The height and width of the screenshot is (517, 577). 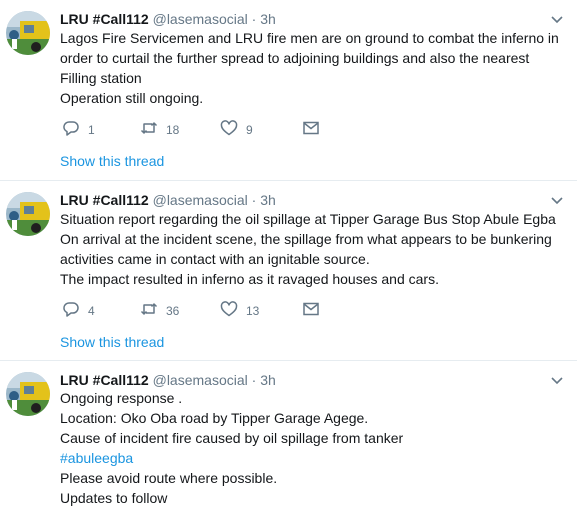 What do you see at coordinates (173, 130) in the screenshot?
I see `retweet-count: 18` at bounding box center [173, 130].